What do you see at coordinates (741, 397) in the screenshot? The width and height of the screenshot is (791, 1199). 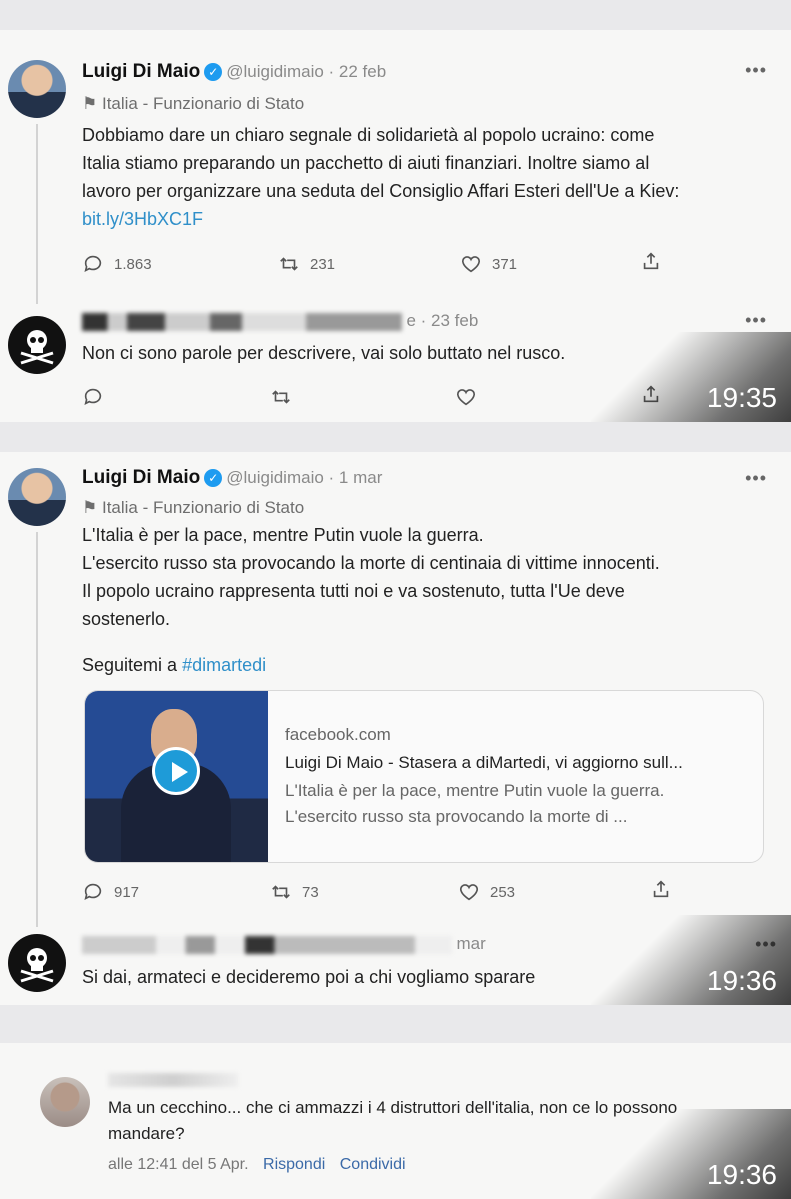 I see `screenshot-time: 19:35` at bounding box center [741, 397].